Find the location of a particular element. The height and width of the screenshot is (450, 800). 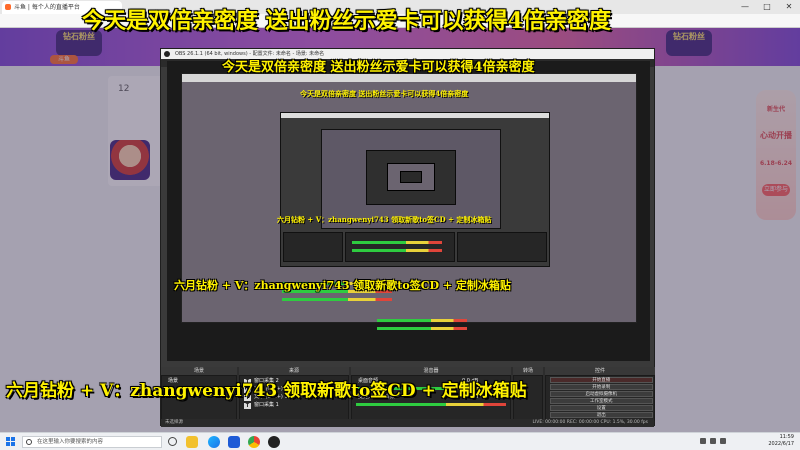

taskbar-search: 在这里输入你要搜索的内容 is located at coordinates (92, 442).